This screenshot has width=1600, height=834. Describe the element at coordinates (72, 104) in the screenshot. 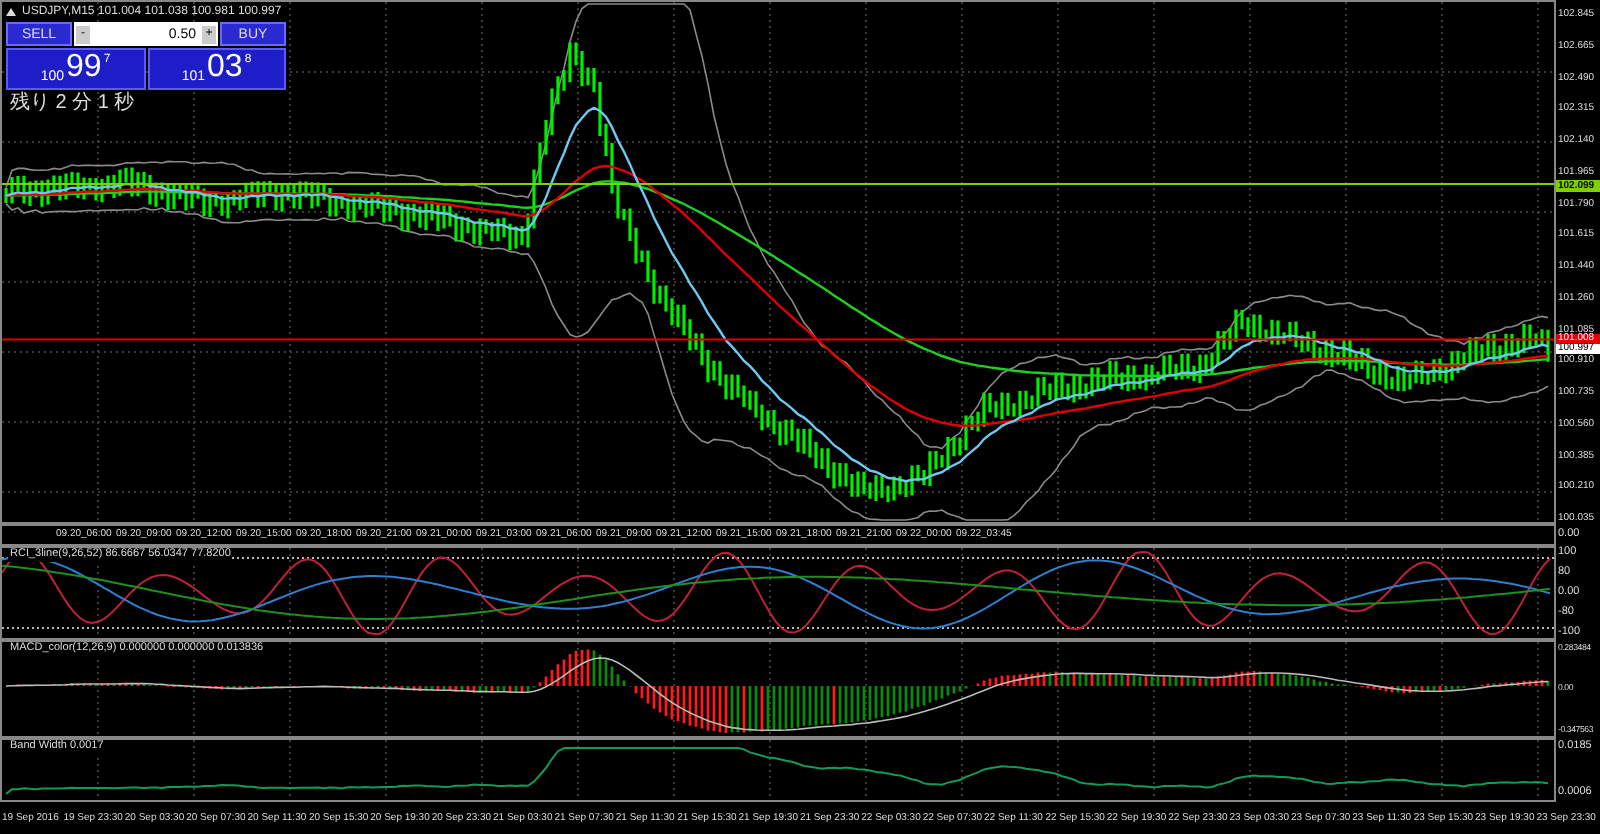

I see `countdown-text: 残り 2 分 1 秒` at that location.